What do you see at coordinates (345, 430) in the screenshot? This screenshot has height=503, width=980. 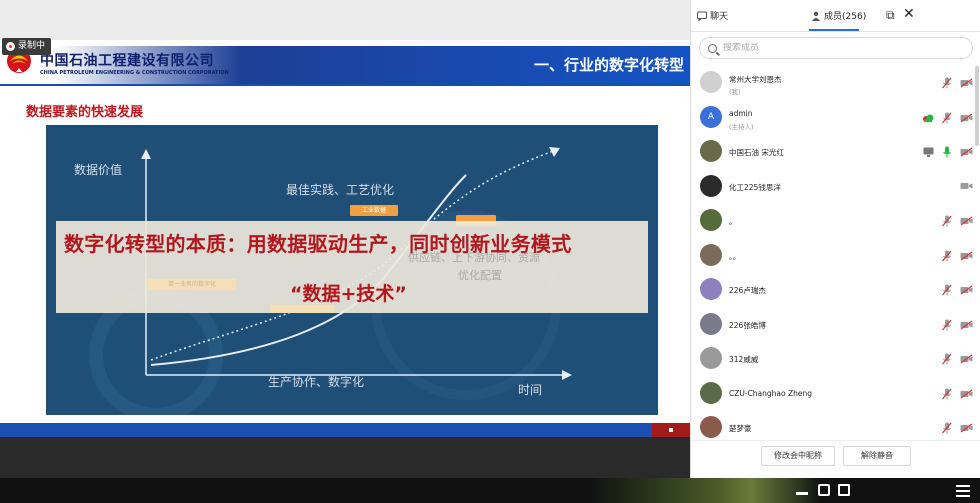 I see `slide-footer-bar` at bounding box center [345, 430].